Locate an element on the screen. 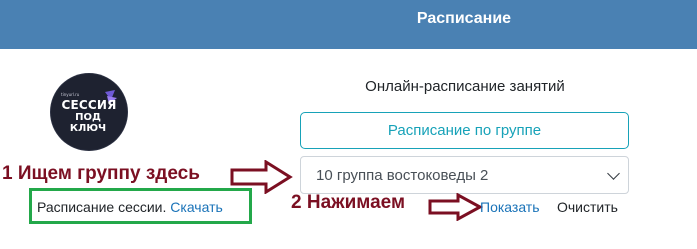 The image size is (697, 249). logo-line1: СЕССИЯ is located at coordinates (89, 105).